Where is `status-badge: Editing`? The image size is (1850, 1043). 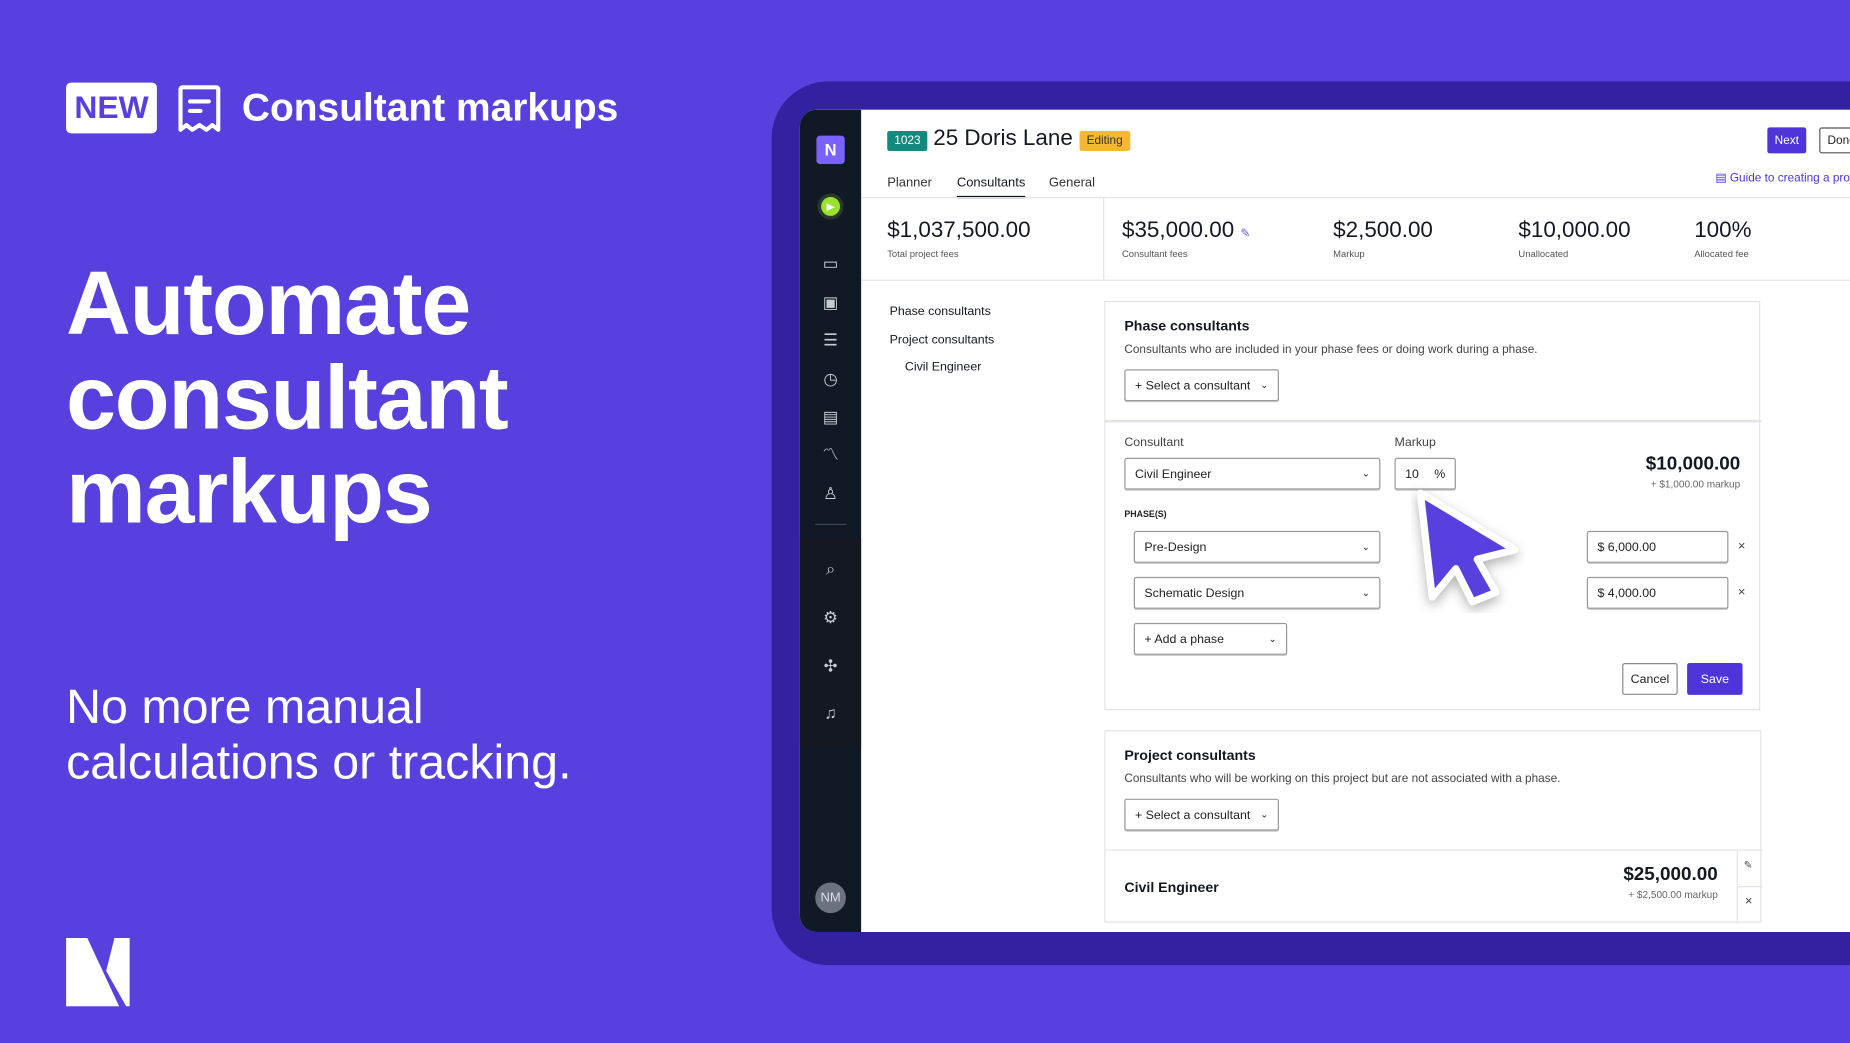 status-badge: Editing is located at coordinates (1104, 141).